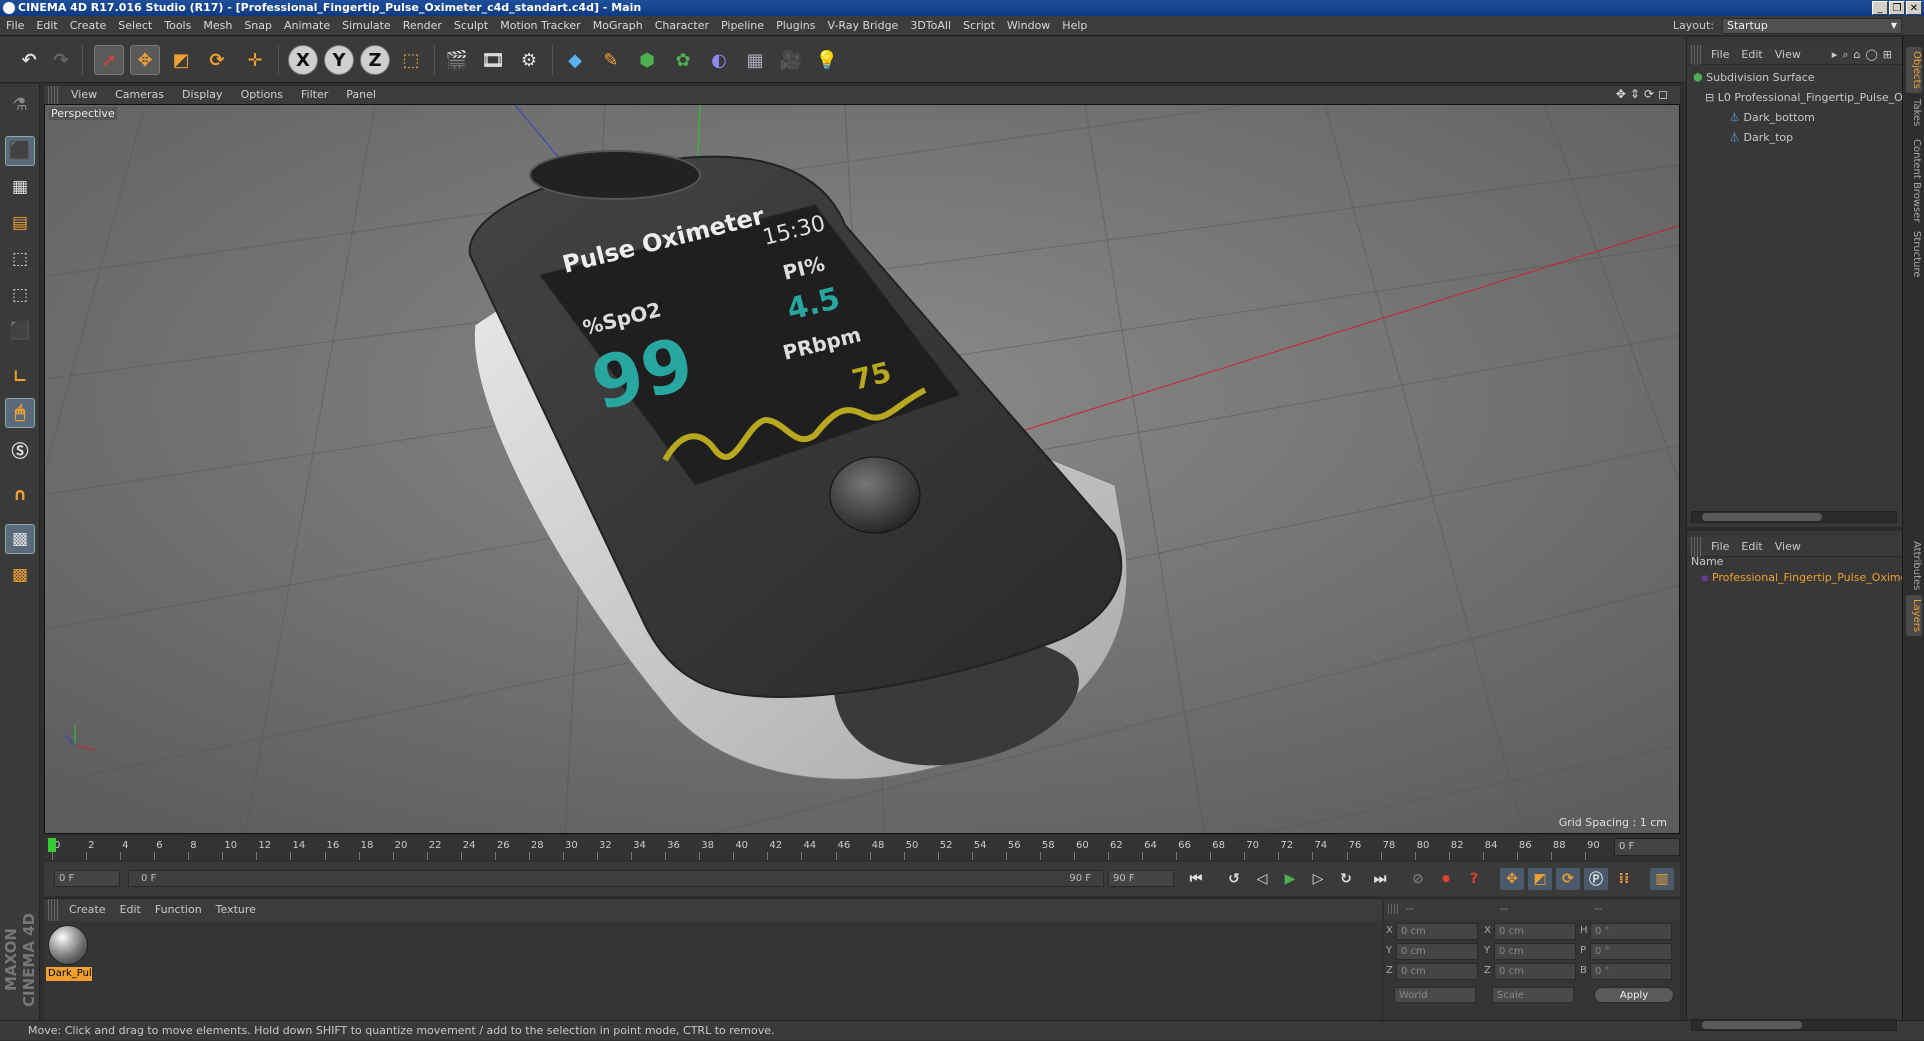 The width and height of the screenshot is (1924, 1041). I want to click on magnet-icon: ∩, so click(20, 495).